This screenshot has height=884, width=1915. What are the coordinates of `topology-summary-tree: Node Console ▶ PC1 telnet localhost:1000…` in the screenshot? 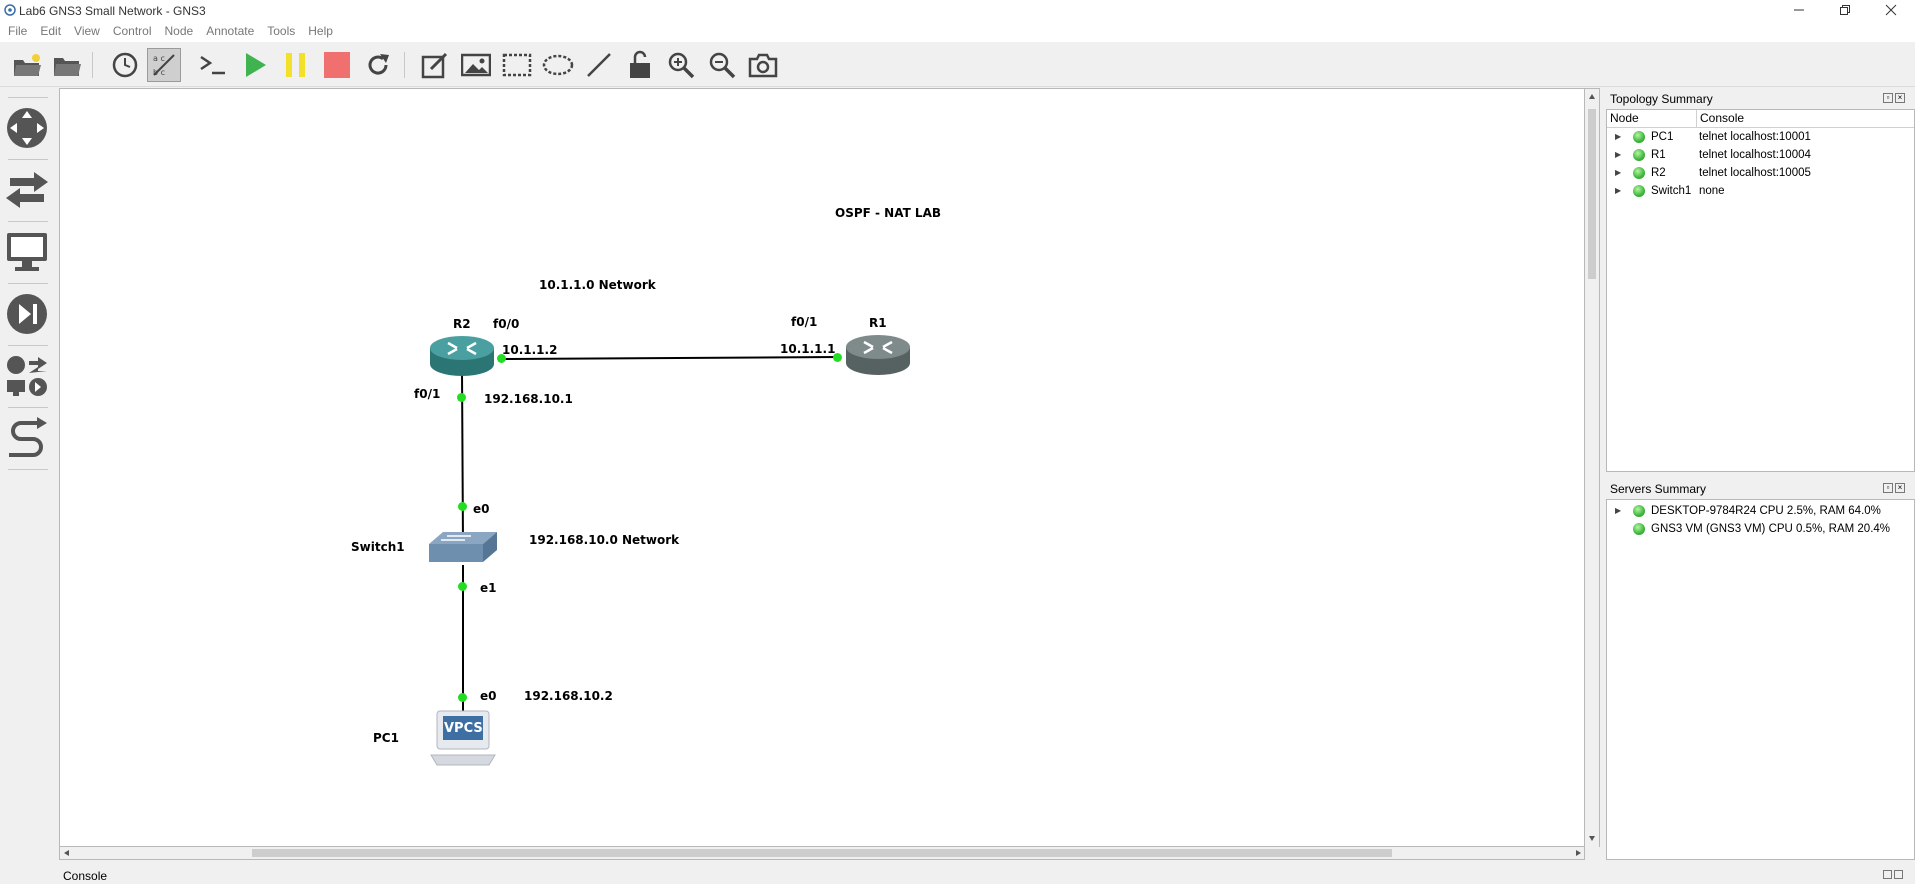 It's located at (1760, 290).